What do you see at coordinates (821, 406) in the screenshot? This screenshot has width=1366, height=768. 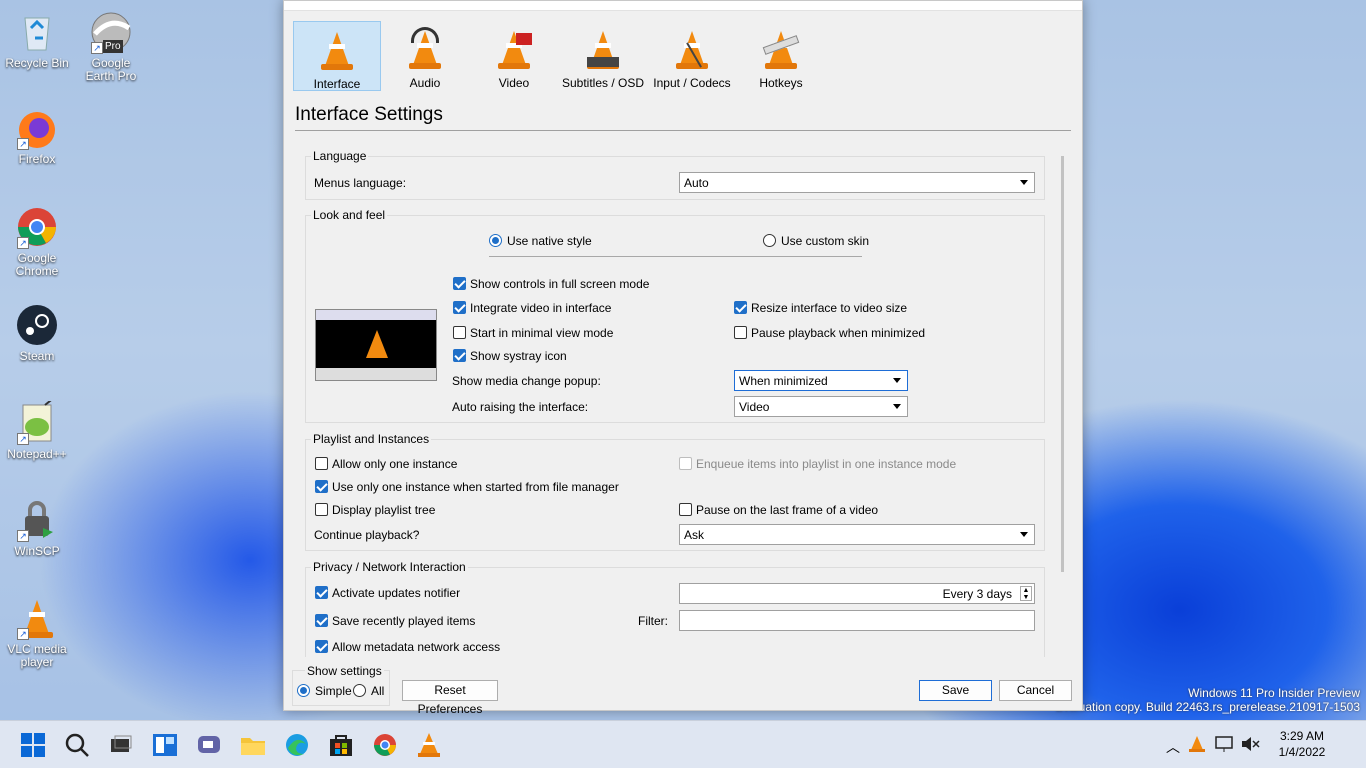 I see `auto-raise-select: Video` at bounding box center [821, 406].